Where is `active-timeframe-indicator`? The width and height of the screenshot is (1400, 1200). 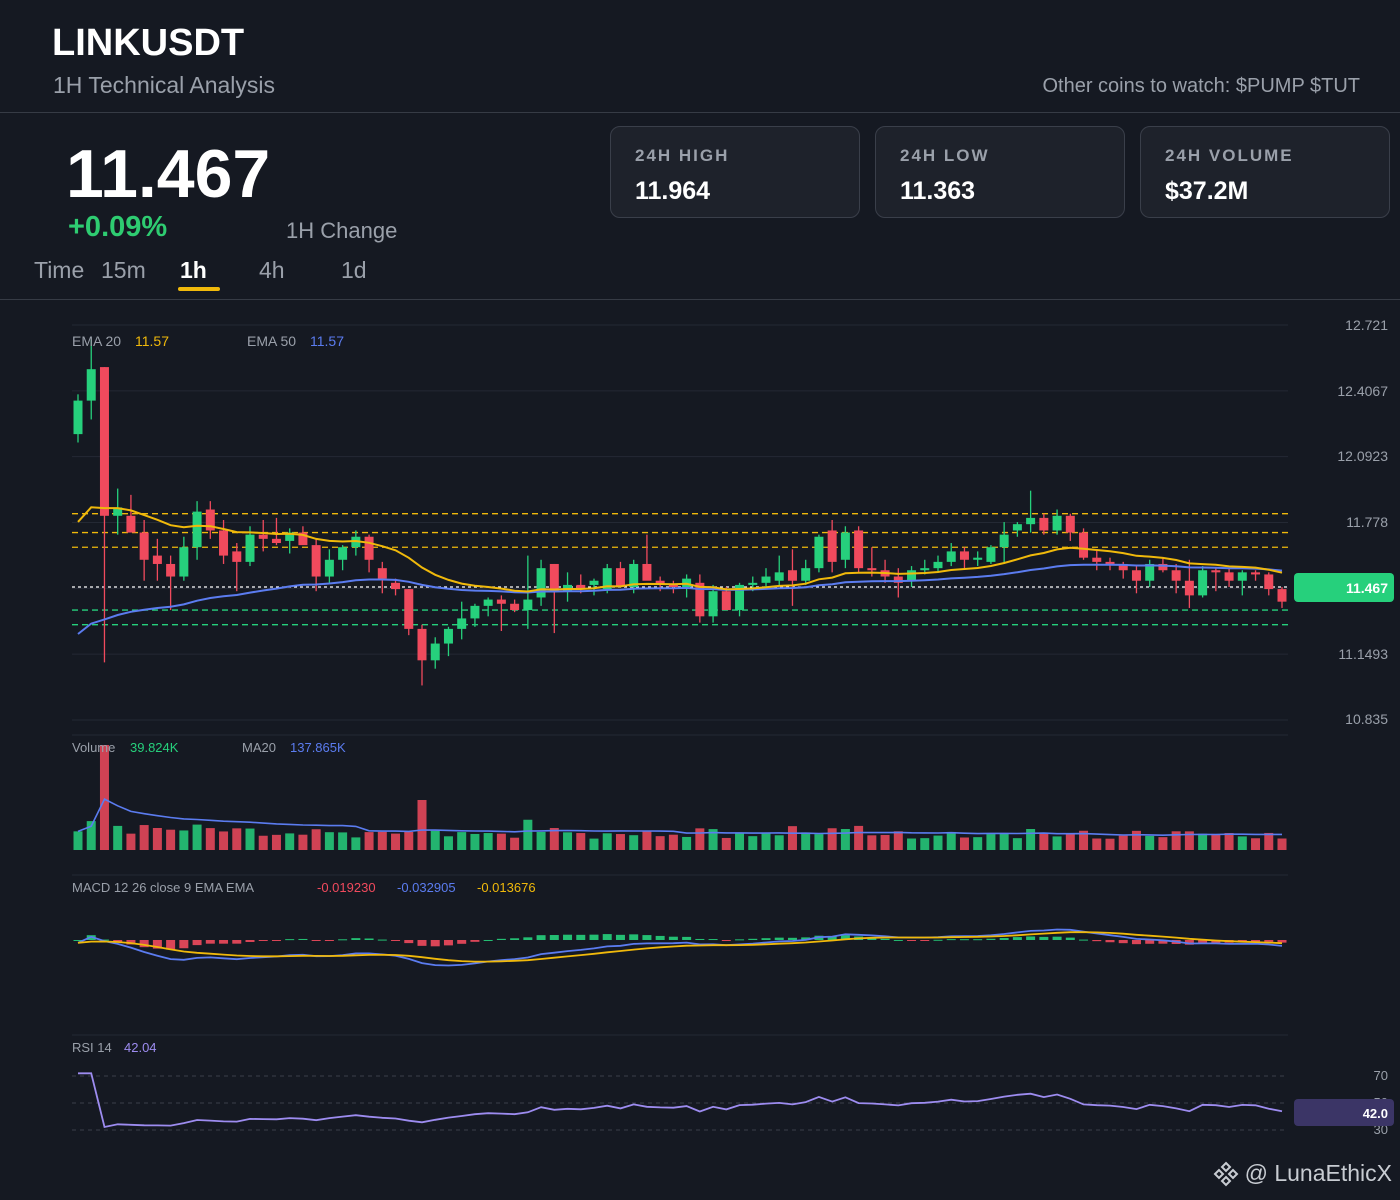
active-timeframe-indicator is located at coordinates (199, 289).